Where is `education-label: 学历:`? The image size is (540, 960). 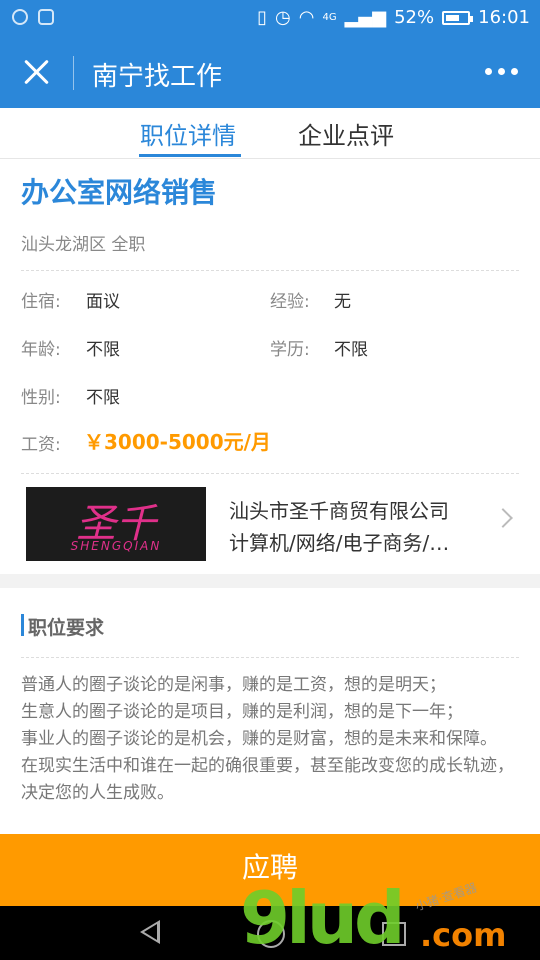
education-label: 学历: is located at coordinates (290, 350).